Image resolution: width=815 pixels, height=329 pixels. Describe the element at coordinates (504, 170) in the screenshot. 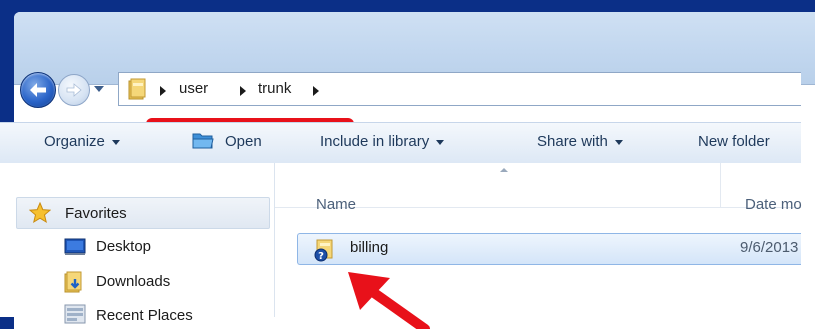

I see `sort-ascending-icon` at that location.